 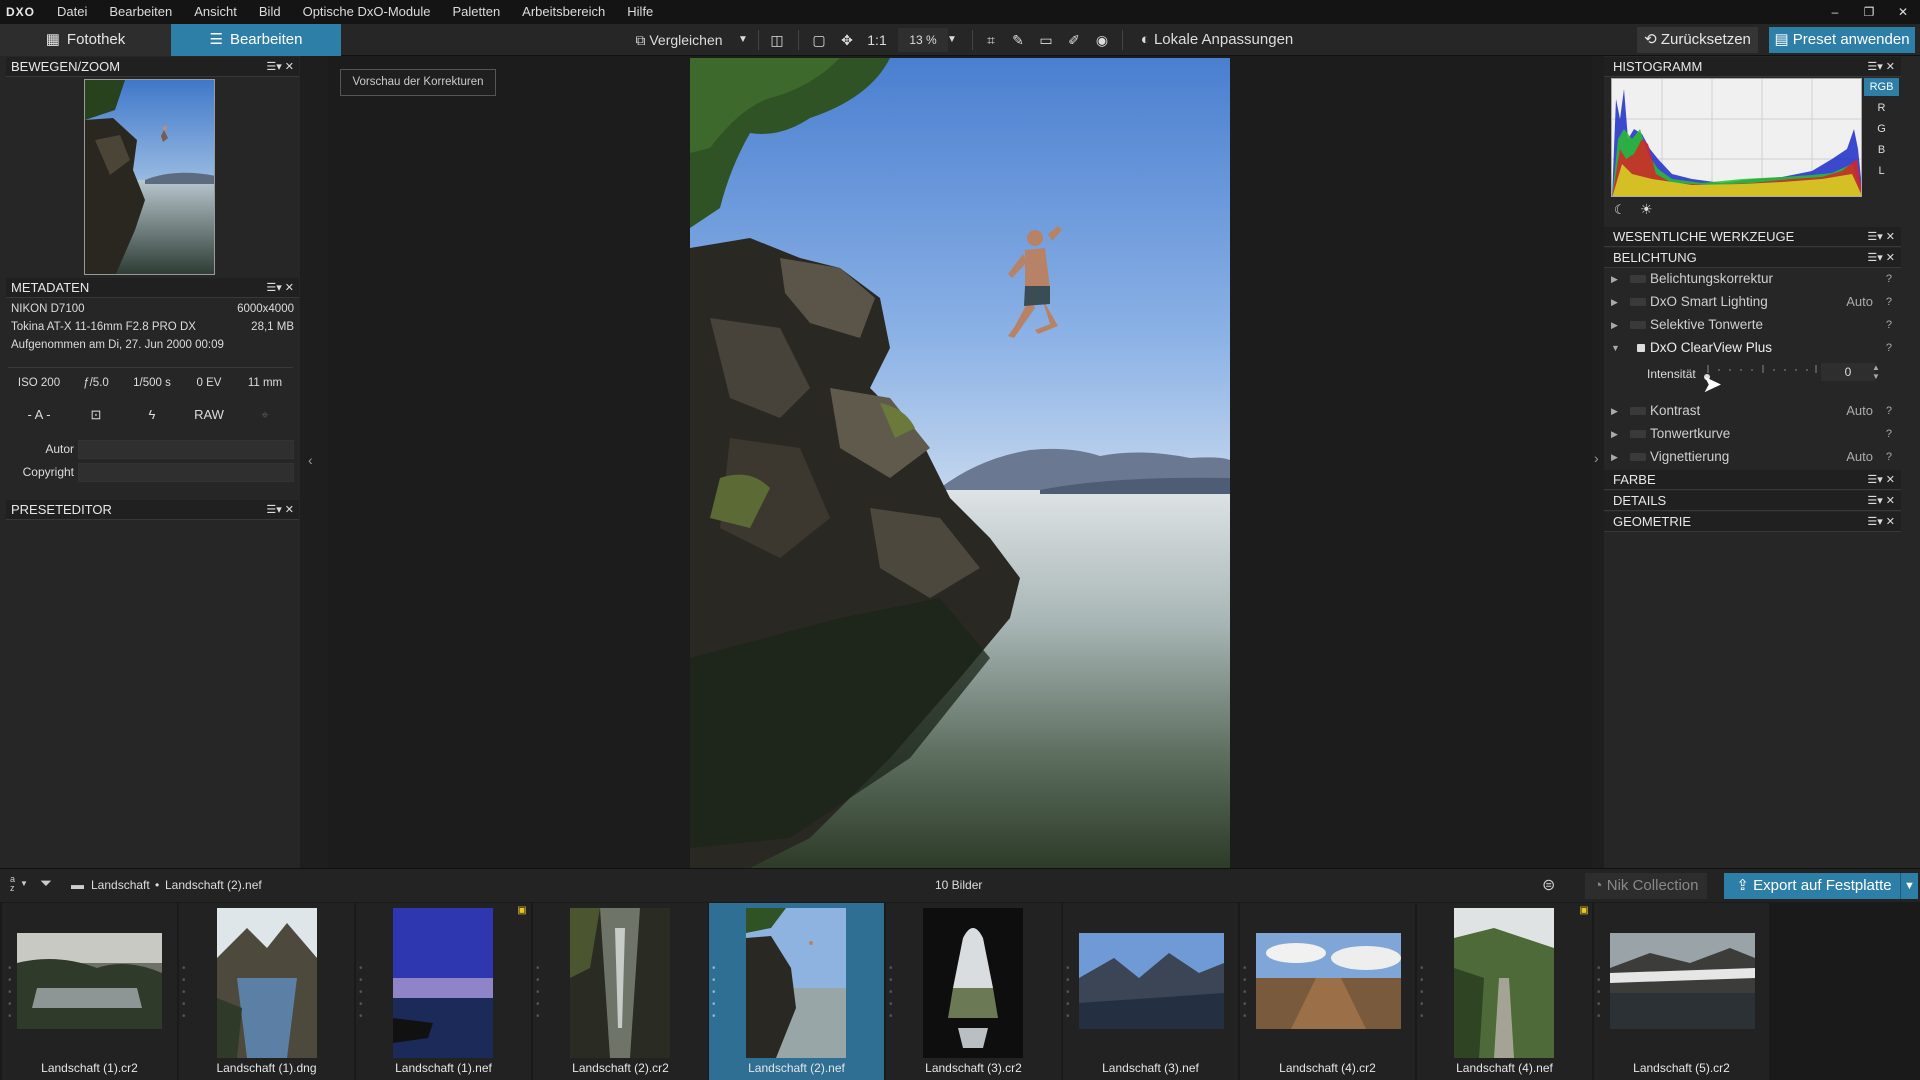 What do you see at coordinates (314, 462) in the screenshot?
I see `left-panel-collapse-strip: ‹` at bounding box center [314, 462].